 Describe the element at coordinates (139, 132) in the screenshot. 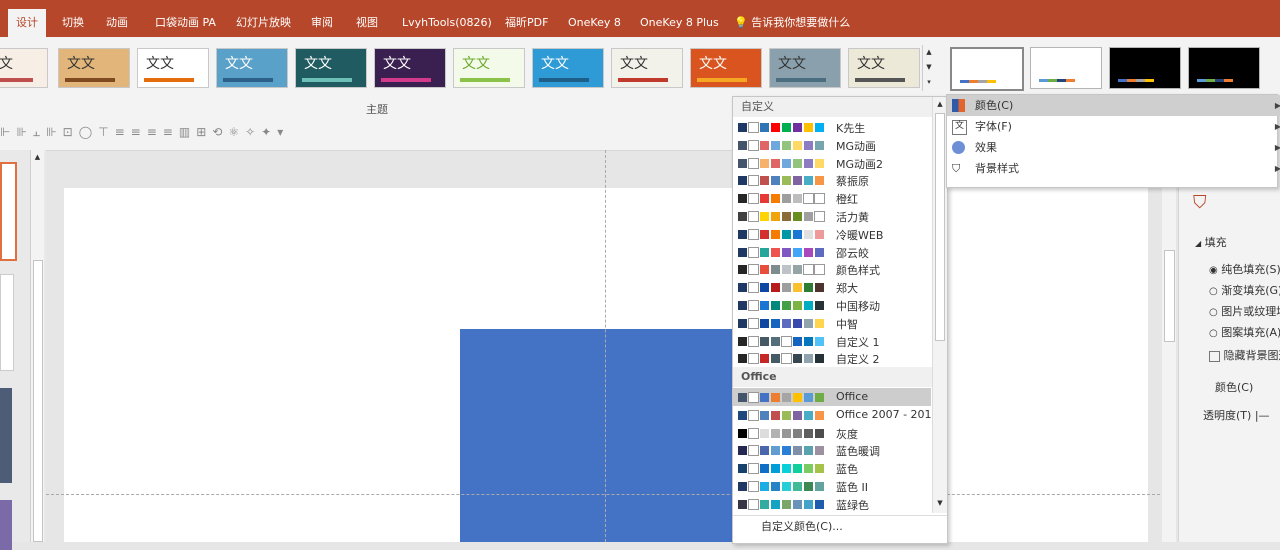

I see `align-center-icon: ≡` at that location.